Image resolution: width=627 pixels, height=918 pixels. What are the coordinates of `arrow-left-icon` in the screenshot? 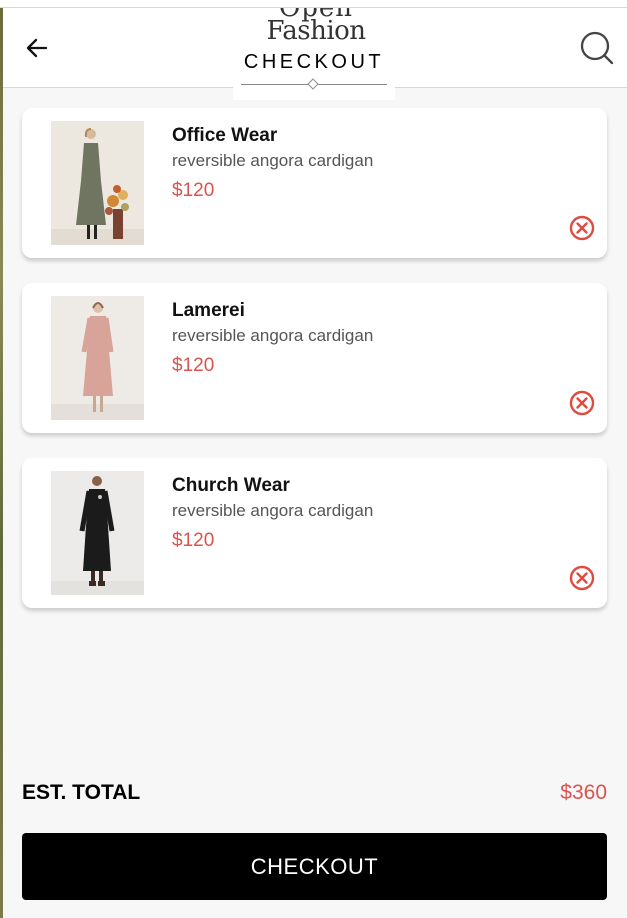 It's located at (37, 48).